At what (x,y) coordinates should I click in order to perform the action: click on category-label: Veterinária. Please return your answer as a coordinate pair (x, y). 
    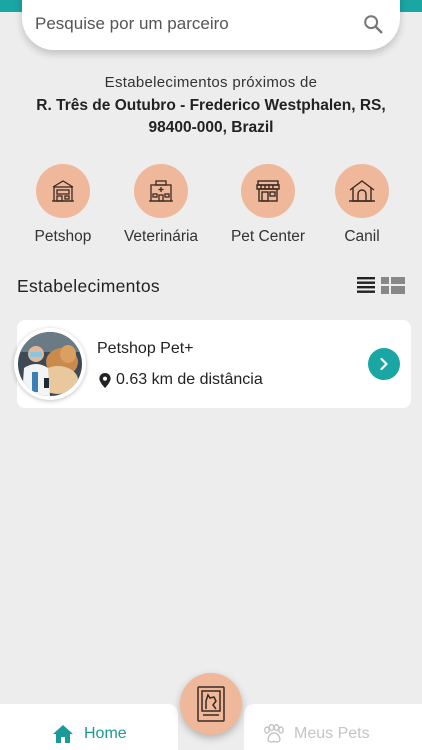
    Looking at the image, I should click on (161, 236).